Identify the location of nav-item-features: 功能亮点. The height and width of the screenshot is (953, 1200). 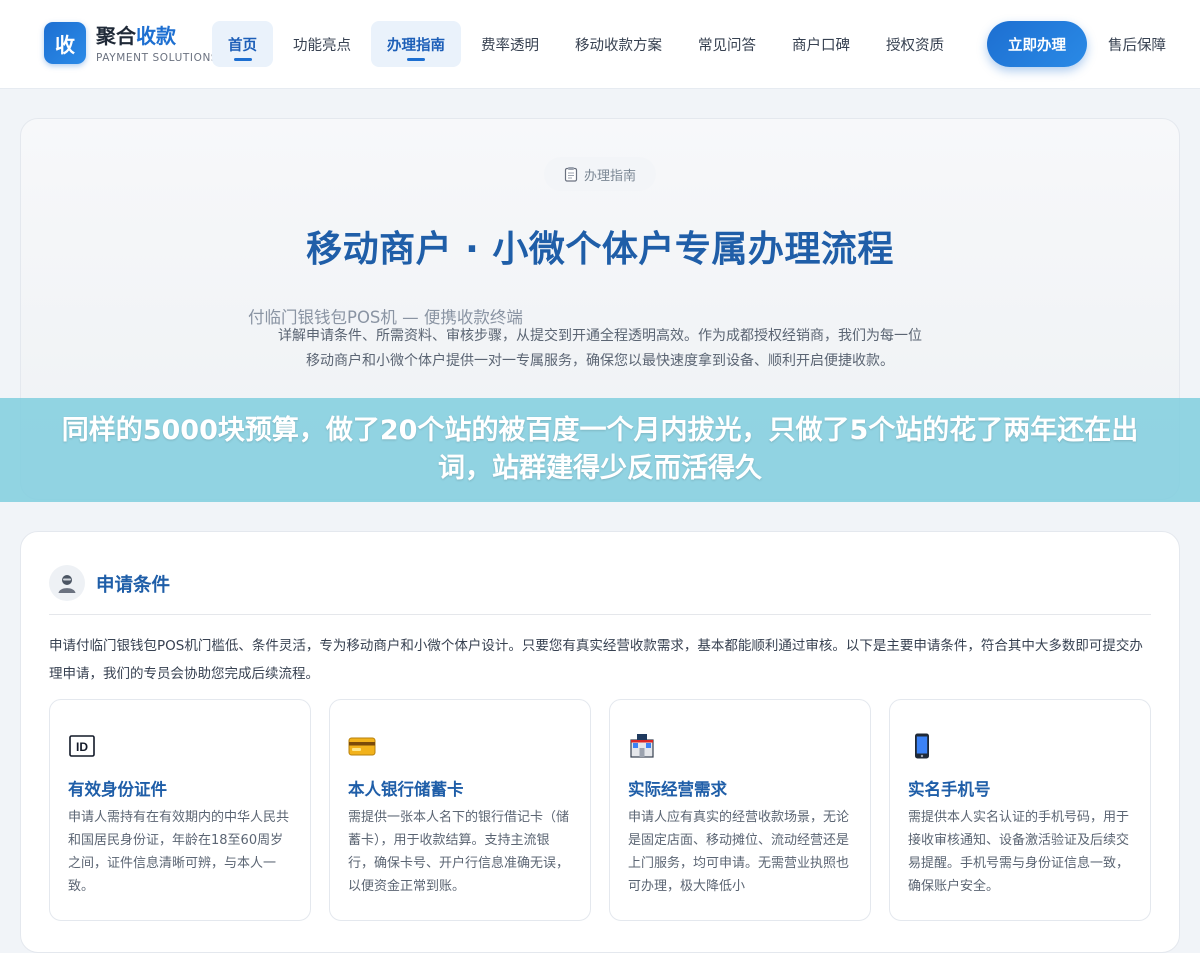
(322, 44).